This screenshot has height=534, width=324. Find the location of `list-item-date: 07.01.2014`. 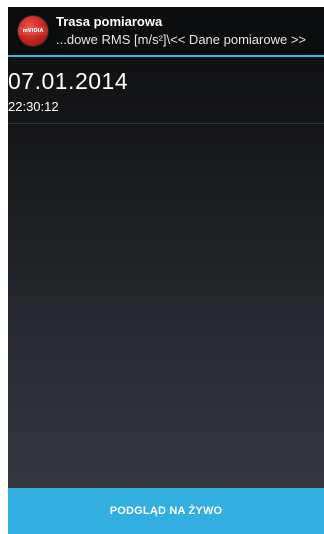

list-item-date: 07.01.2014 is located at coordinates (68, 81).